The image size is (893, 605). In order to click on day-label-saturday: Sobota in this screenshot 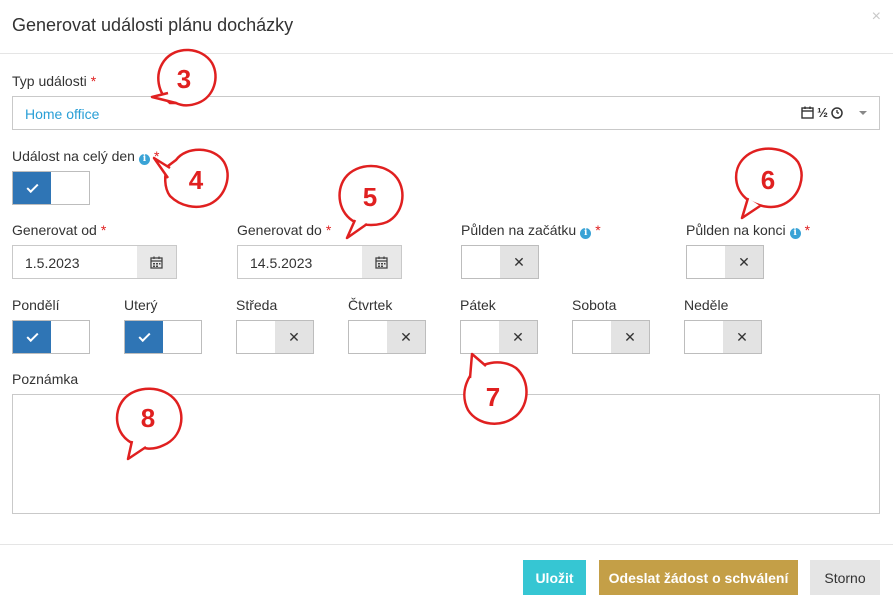, I will do `click(594, 305)`.